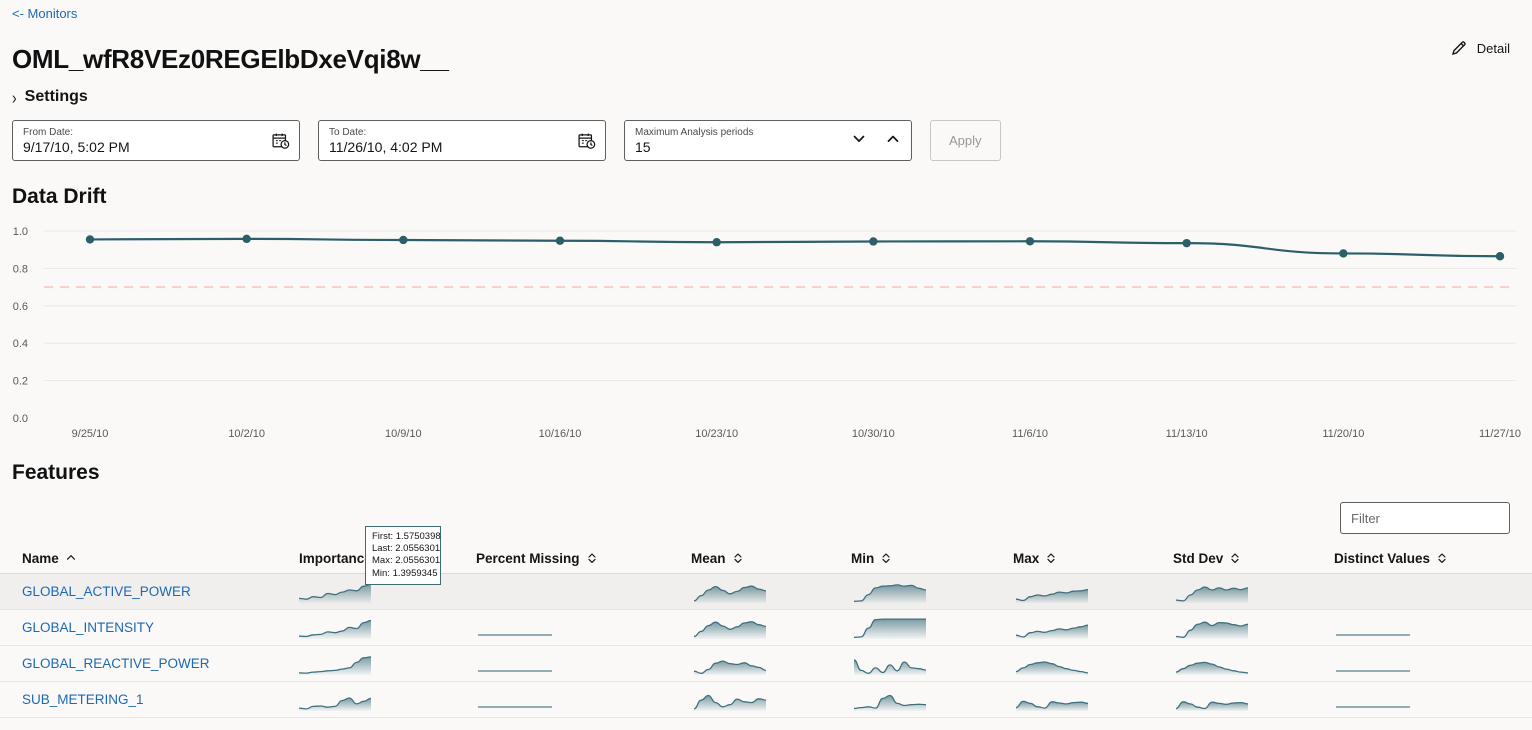 This screenshot has height=730, width=1532. I want to click on column-header-min: Min, so click(932, 558).